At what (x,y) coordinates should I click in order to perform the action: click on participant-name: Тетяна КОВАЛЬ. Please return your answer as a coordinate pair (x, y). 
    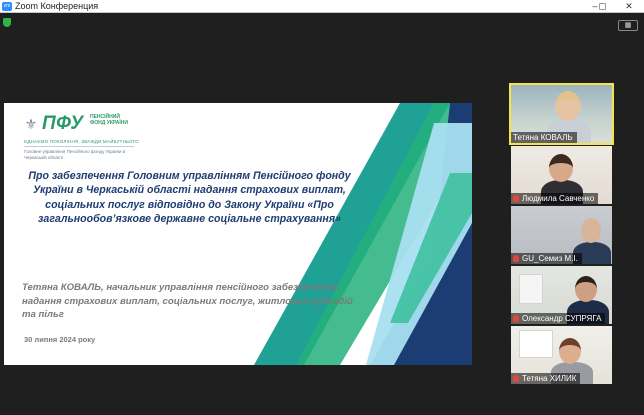
    Looking at the image, I should click on (544, 137).